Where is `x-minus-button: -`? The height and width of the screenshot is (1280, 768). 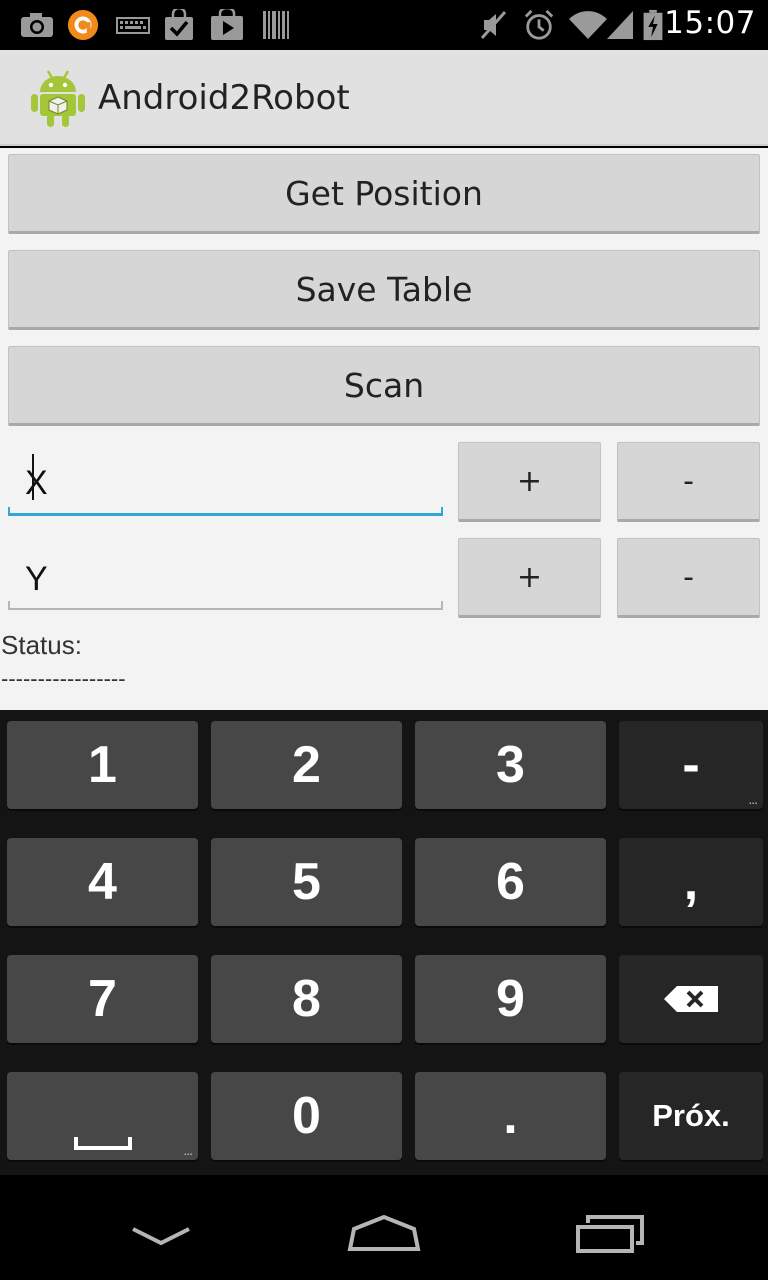
x-minus-button: - is located at coordinates (688, 482).